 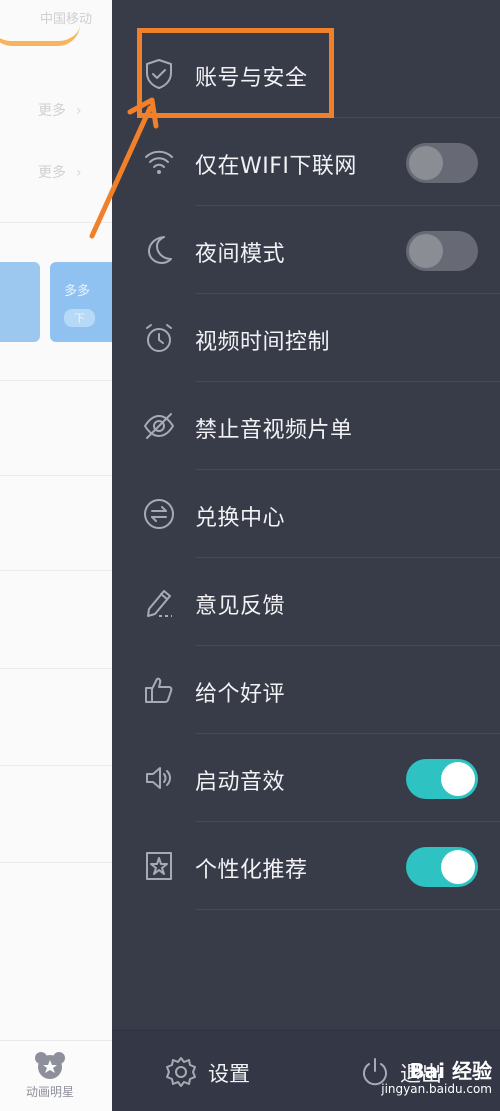 I want to click on star-badge-icon, so click(x=159, y=866).